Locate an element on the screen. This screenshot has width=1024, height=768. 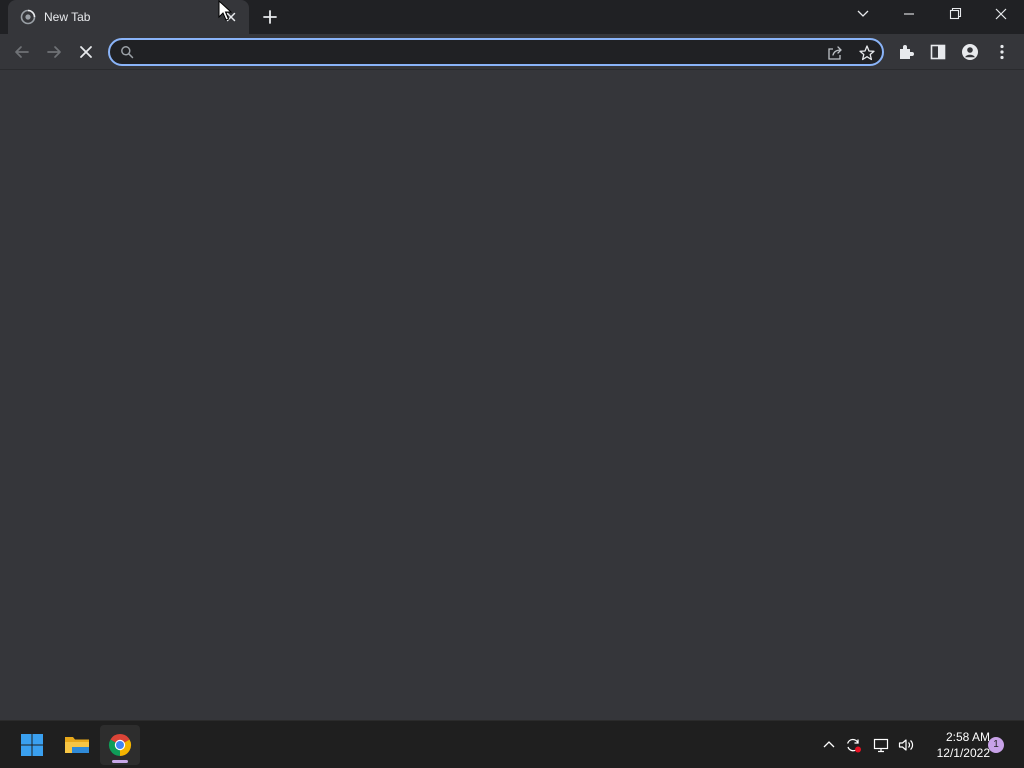
taskbar: 2:58 AM 12/1/2022 1 is located at coordinates (512, 744).